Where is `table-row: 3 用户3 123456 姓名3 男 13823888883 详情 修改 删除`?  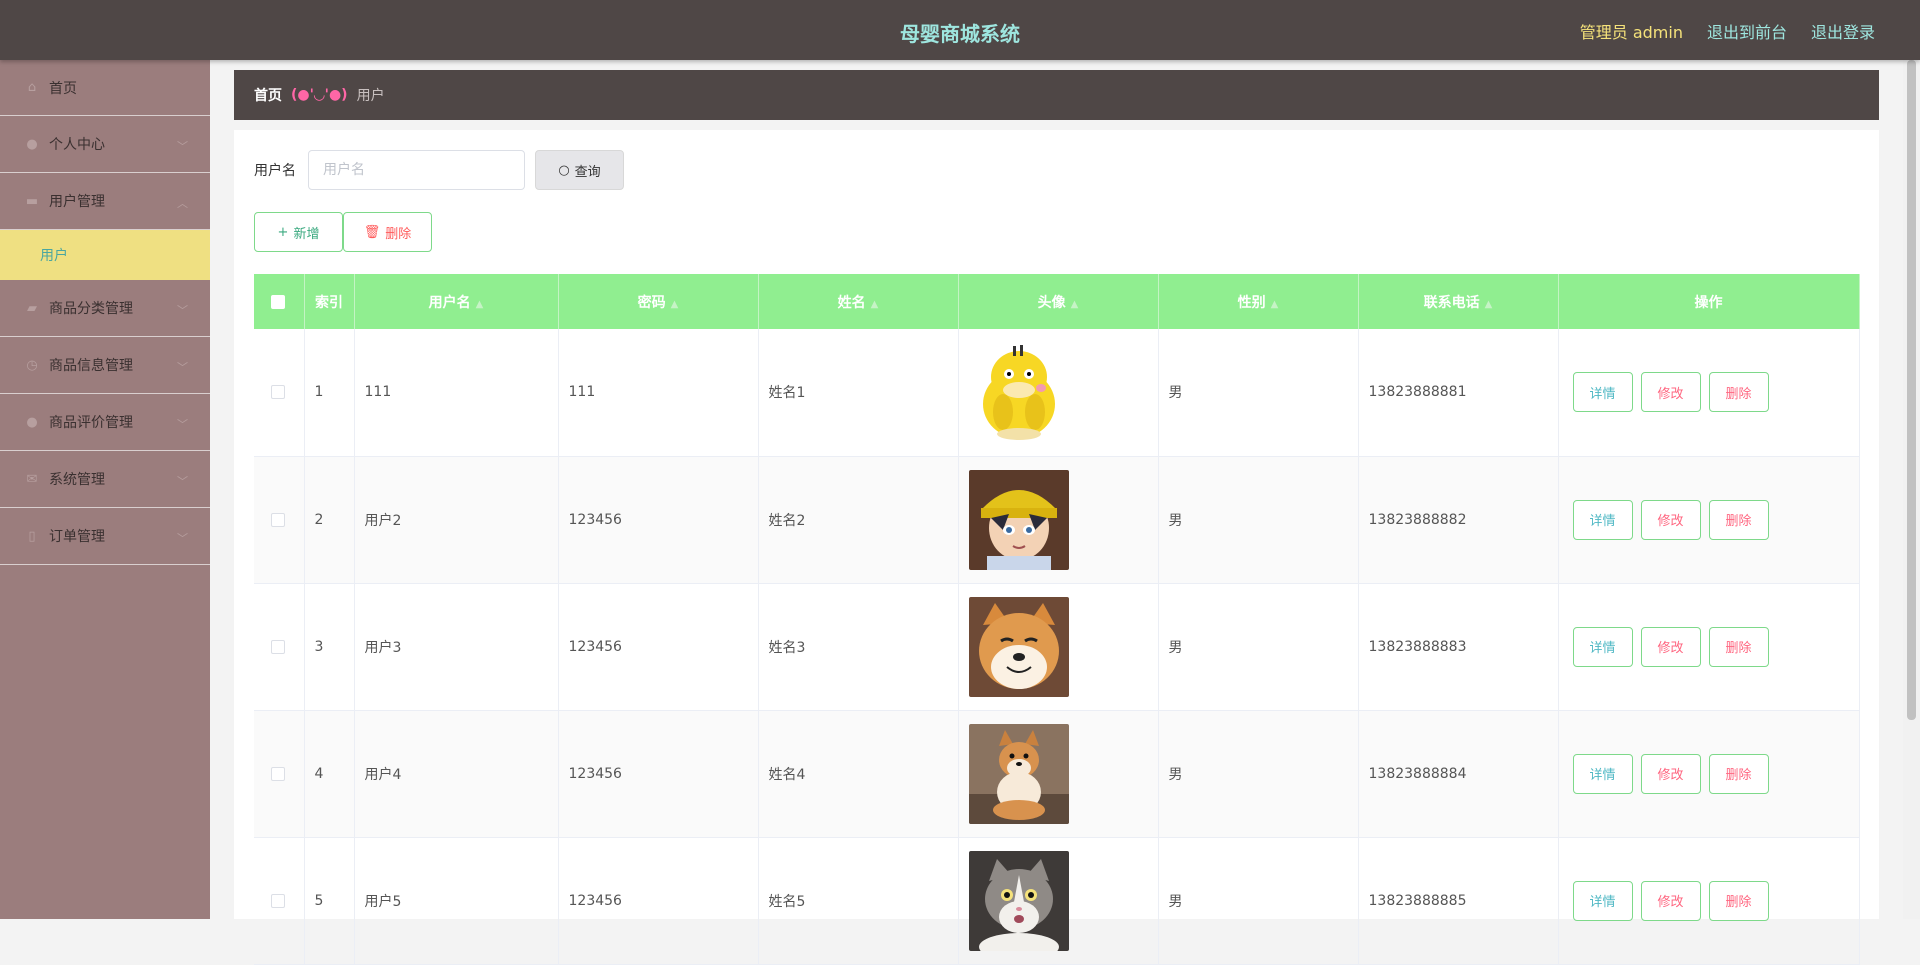
table-row: 3 用户3 123456 姓名3 男 13823888883 详情 修改 删除 is located at coordinates (1057, 647).